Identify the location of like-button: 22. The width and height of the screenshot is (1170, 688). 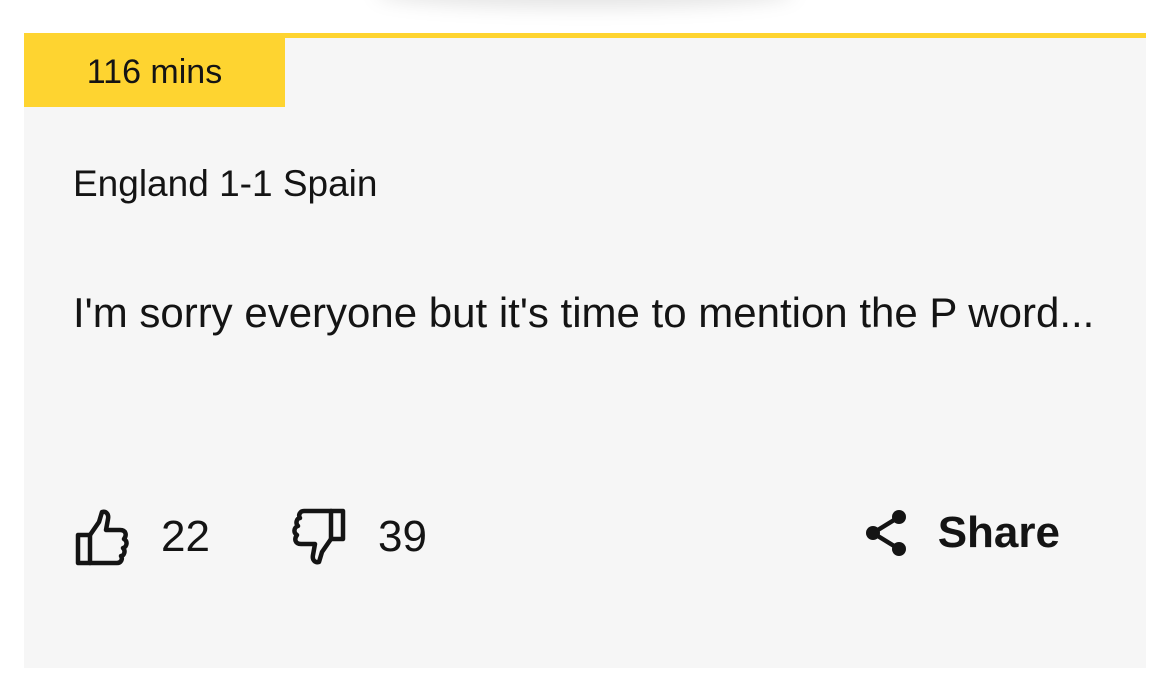
(142, 537).